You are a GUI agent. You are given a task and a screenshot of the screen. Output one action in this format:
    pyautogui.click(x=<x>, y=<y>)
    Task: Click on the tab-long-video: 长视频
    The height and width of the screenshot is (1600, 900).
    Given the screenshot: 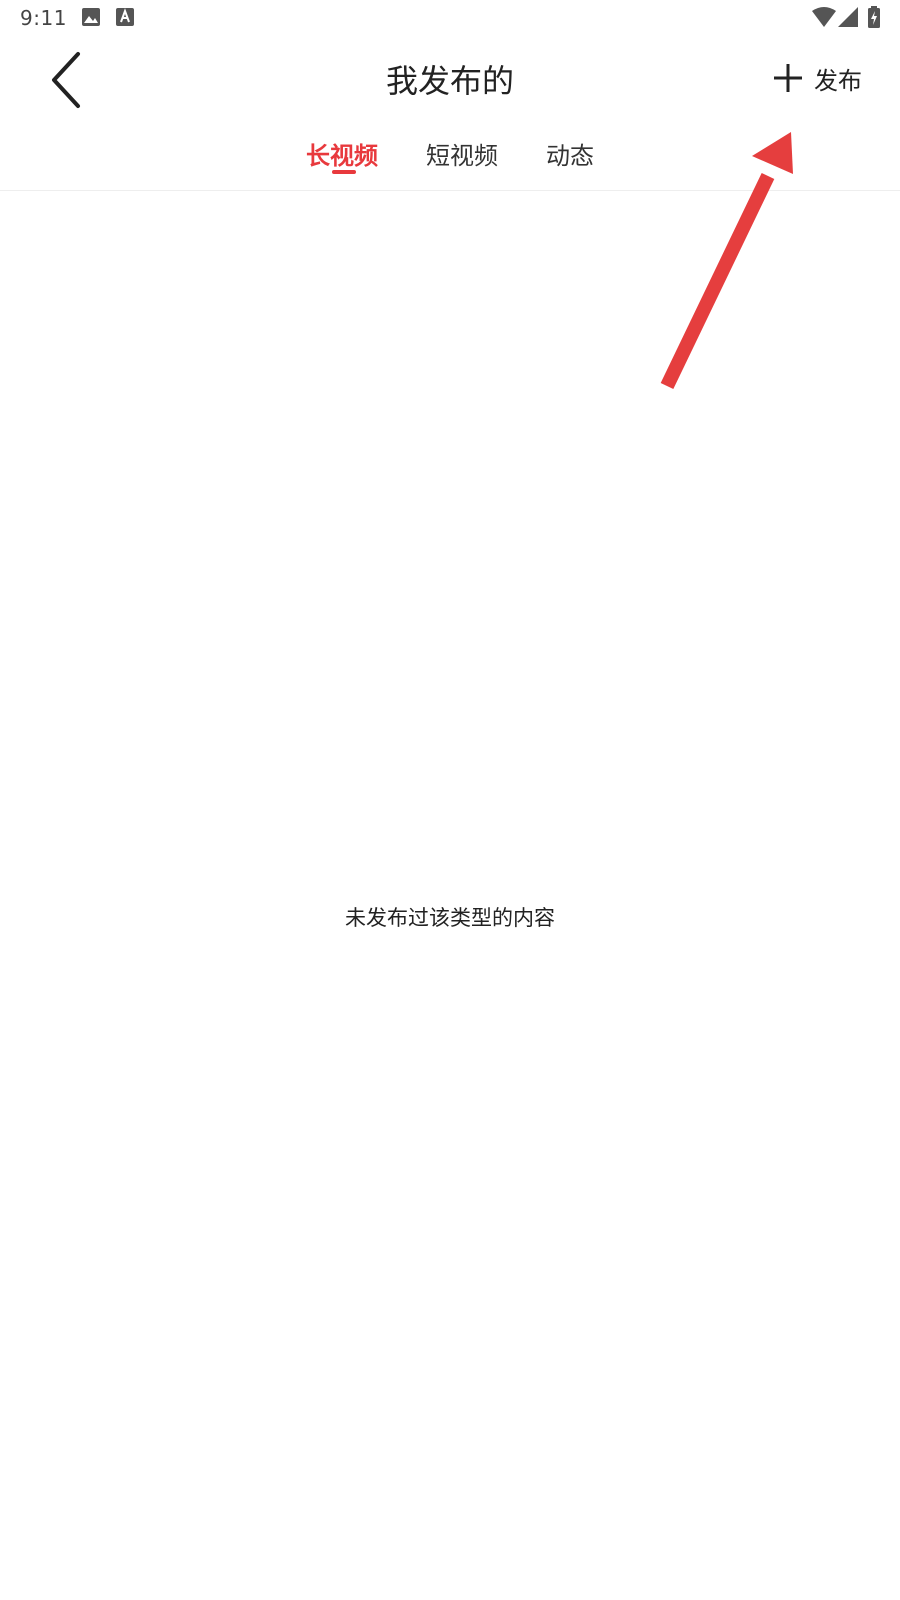 What is the action you would take?
    pyautogui.click(x=342, y=153)
    